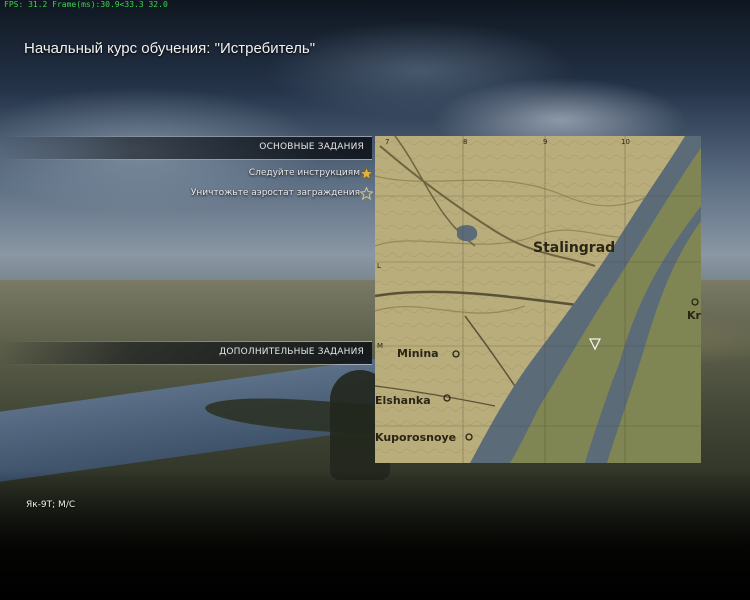  Describe the element at coordinates (291, 352) in the screenshot. I see `extra-objectives-label: ДОПОЛНИТЕЛЬНЫЕ ЗАДАНИЯ` at that location.